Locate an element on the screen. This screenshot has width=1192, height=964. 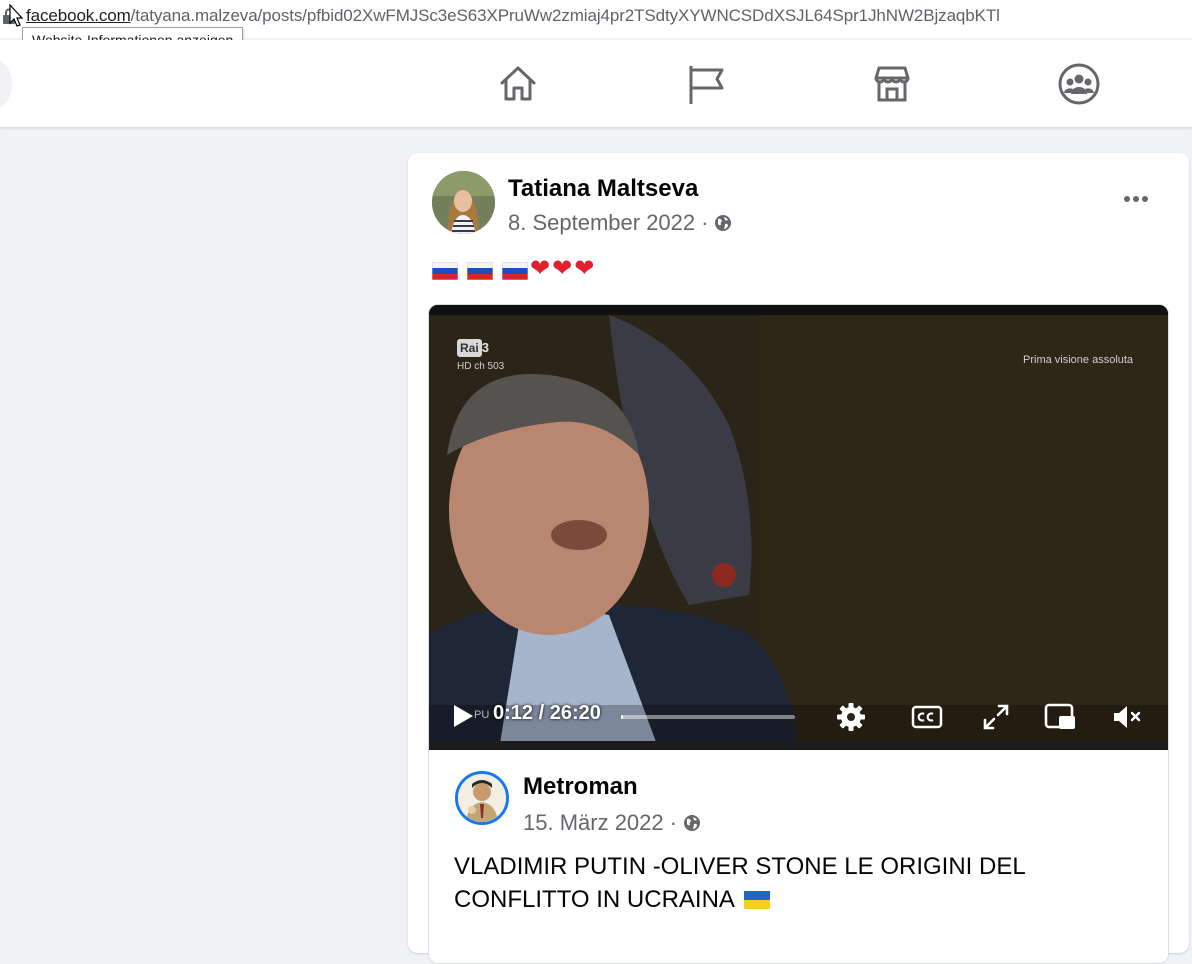
channel-logo: Rai 3 HD ch 503 is located at coordinates (480, 355).